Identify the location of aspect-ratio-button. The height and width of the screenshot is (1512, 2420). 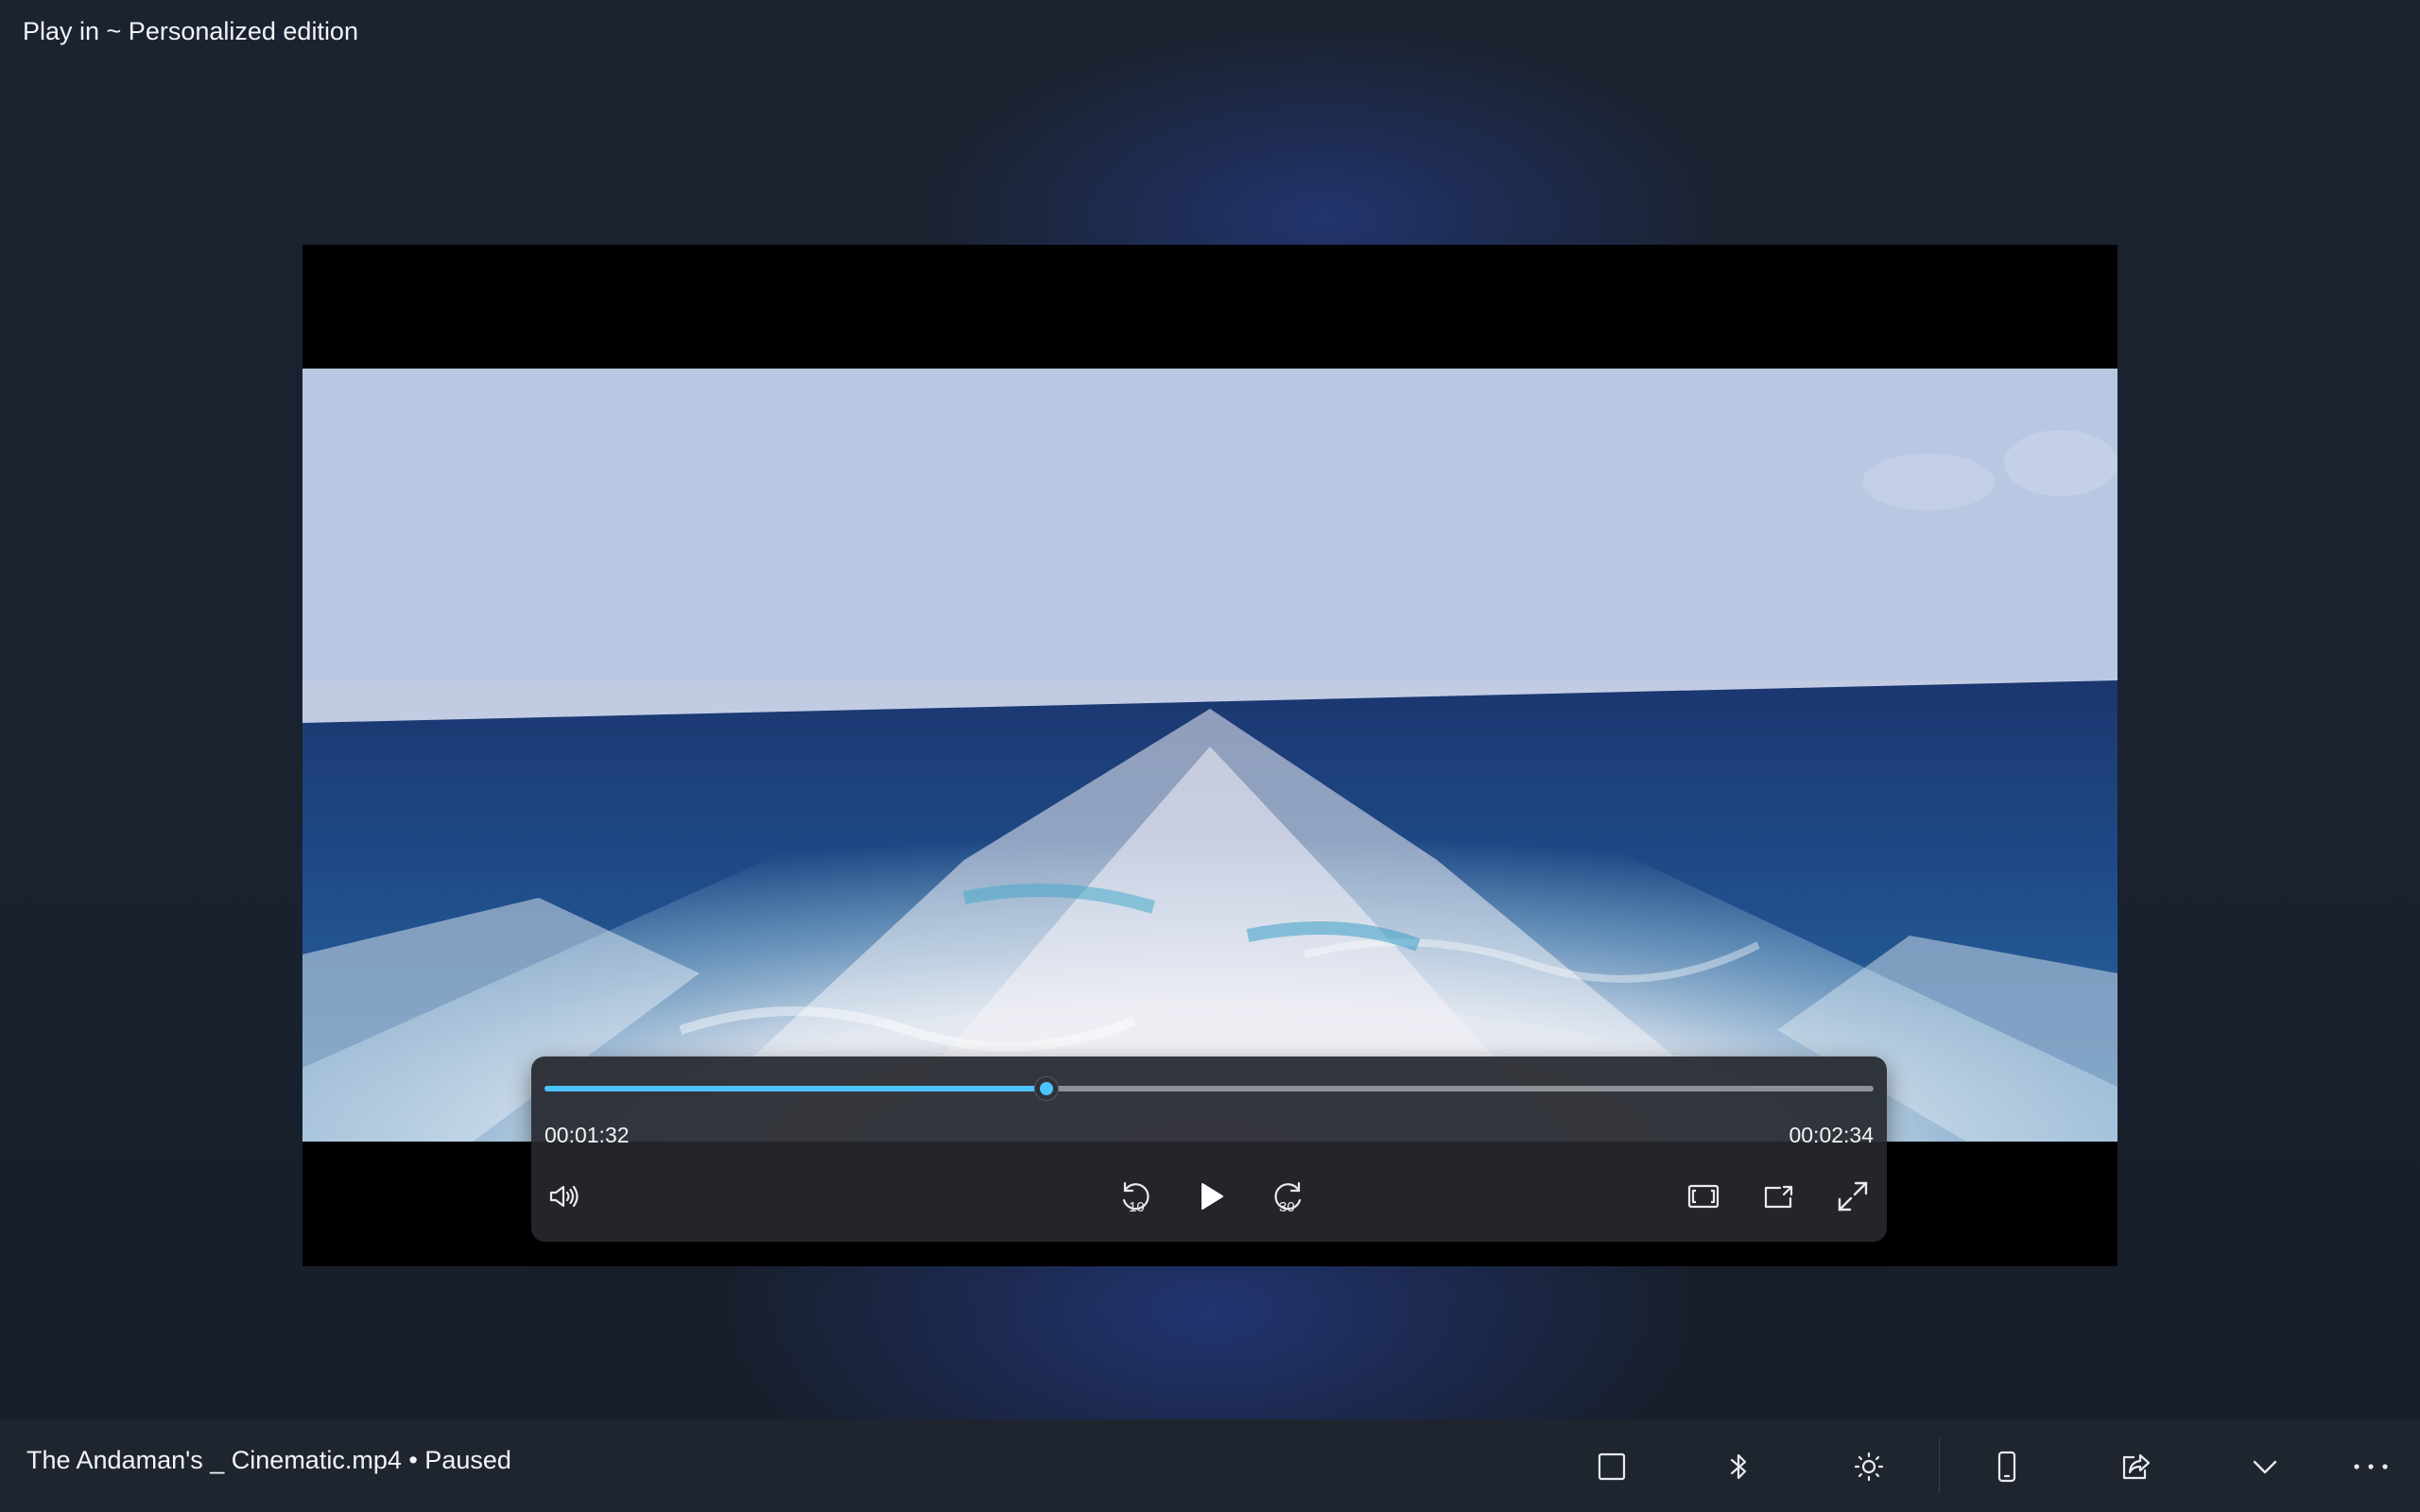
(1703, 1196).